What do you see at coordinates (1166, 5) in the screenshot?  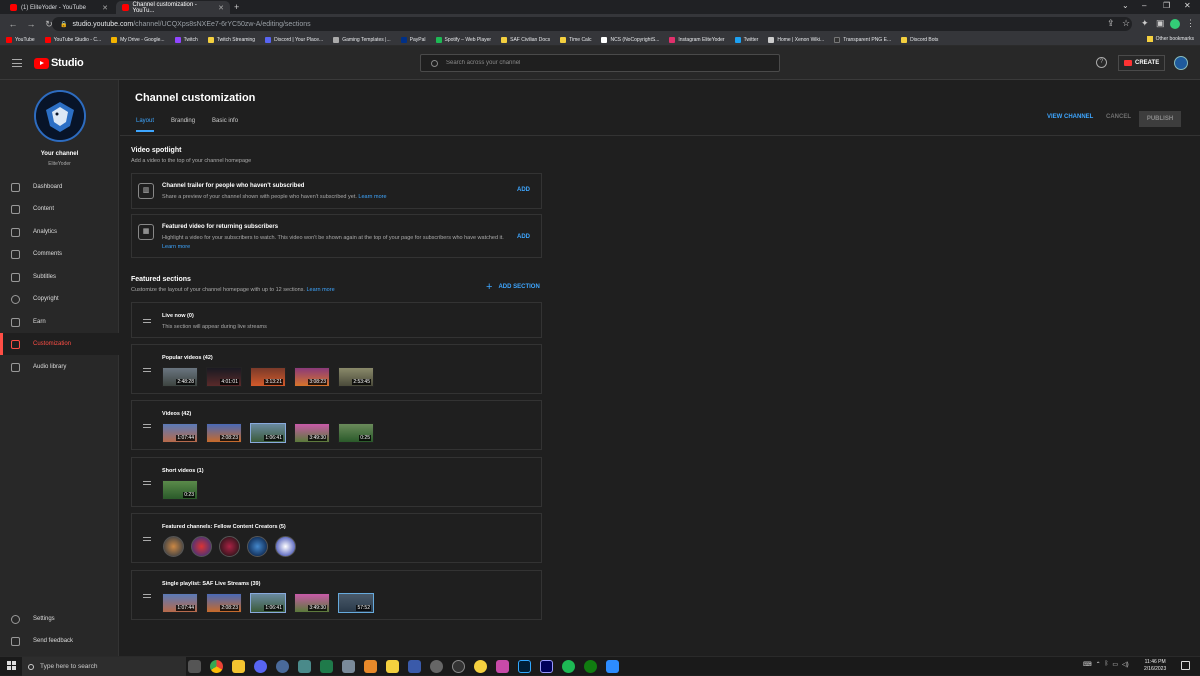 I see `maximize-icon: ❐` at bounding box center [1166, 5].